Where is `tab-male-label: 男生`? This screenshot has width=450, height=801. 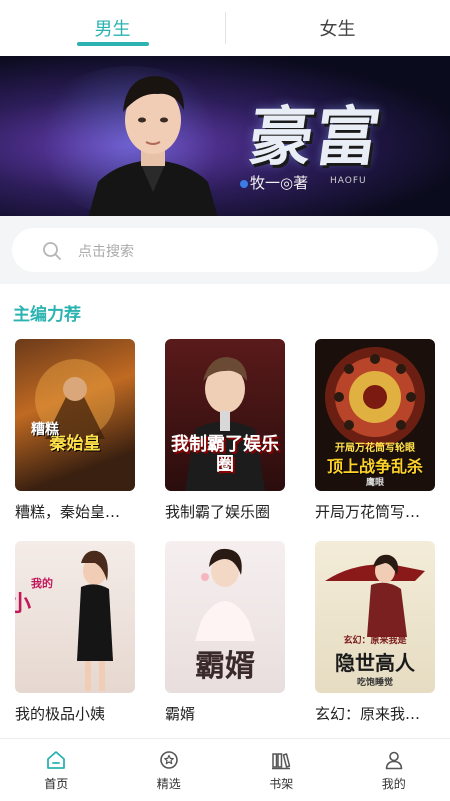 tab-male-label: 男生 is located at coordinates (113, 28).